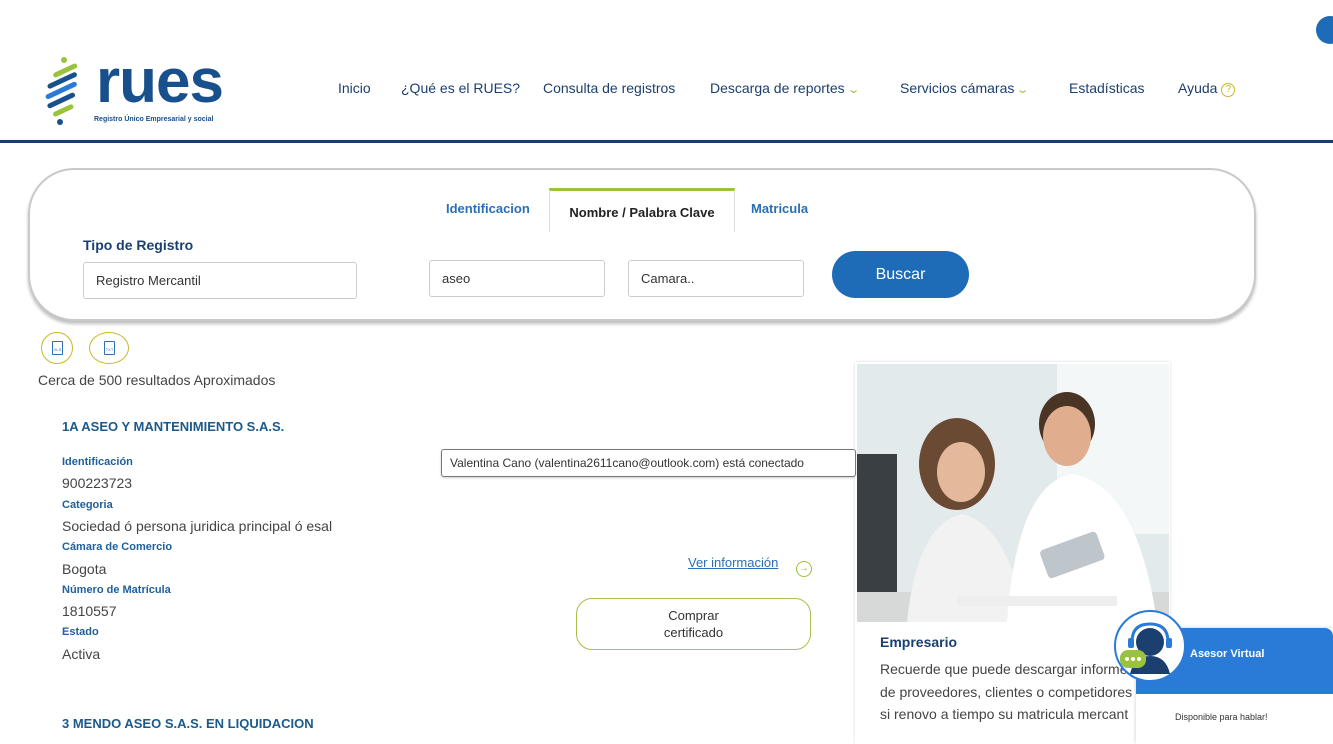  What do you see at coordinates (957, 88) in the screenshot?
I see `nav-label: Servicios cámaras` at bounding box center [957, 88].